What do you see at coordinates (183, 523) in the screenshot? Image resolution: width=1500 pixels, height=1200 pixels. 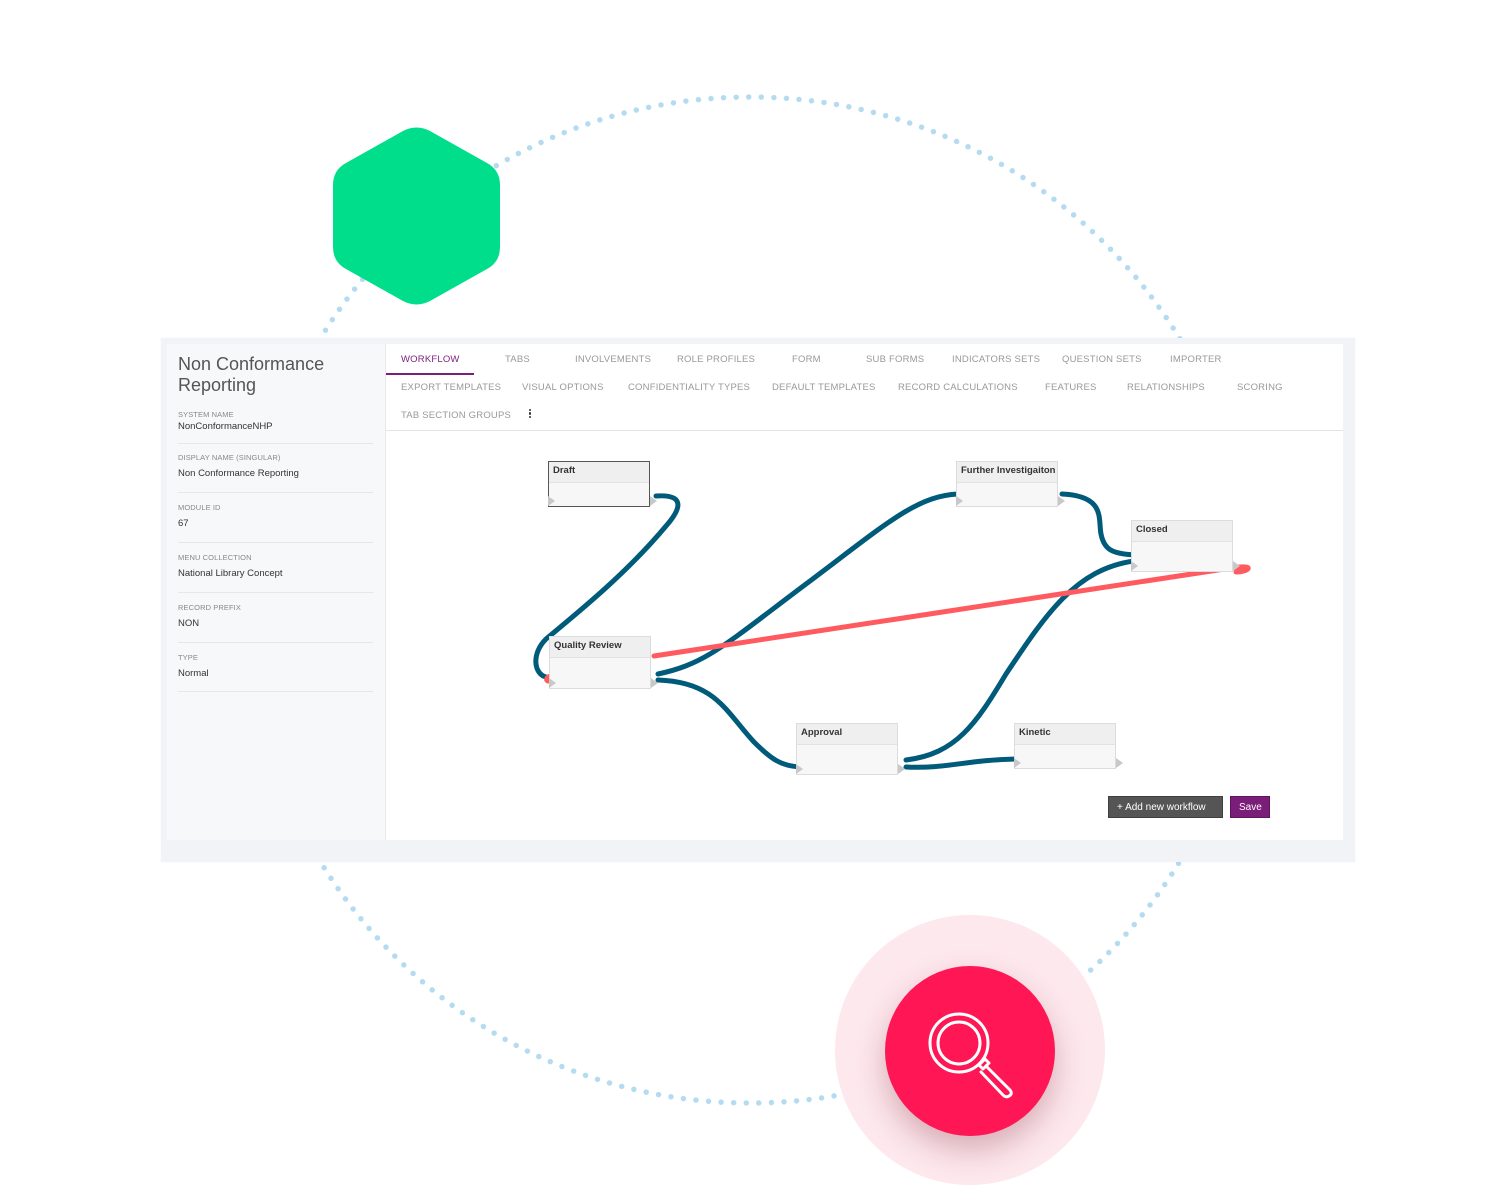 I see `field-value: 67` at bounding box center [183, 523].